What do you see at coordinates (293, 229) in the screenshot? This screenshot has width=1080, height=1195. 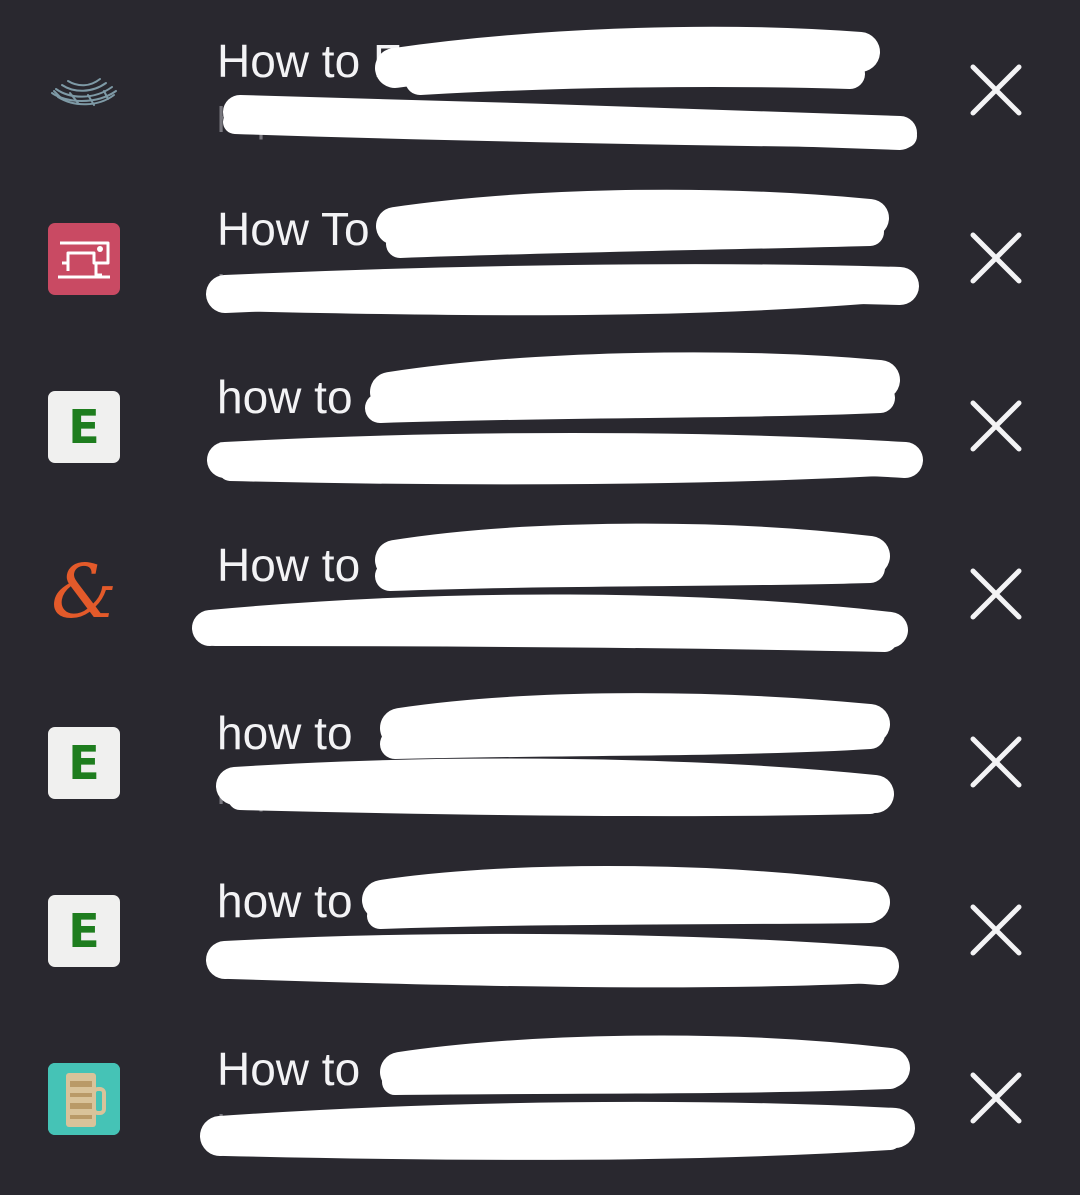 I see `history-item-title: How To` at bounding box center [293, 229].